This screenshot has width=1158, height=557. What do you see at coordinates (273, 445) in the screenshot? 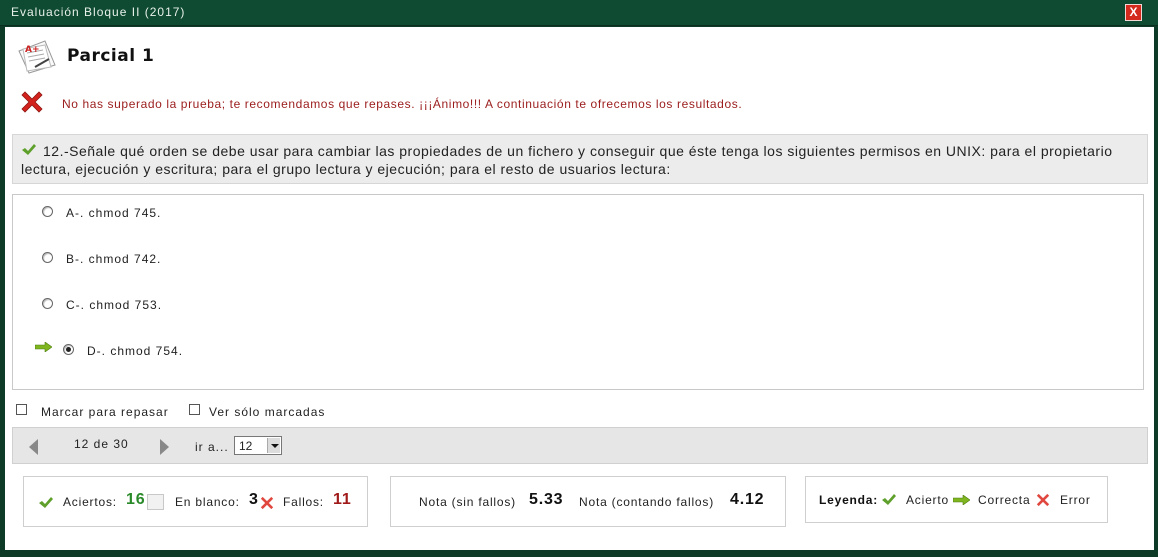
I see `chevron-down-icon` at bounding box center [273, 445].